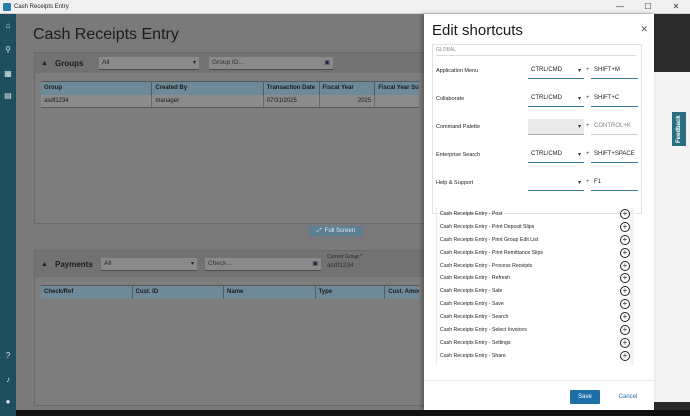 The width and height of the screenshot is (690, 416). What do you see at coordinates (648, 7) in the screenshot?
I see `maximize-button: ☐` at bounding box center [648, 7].